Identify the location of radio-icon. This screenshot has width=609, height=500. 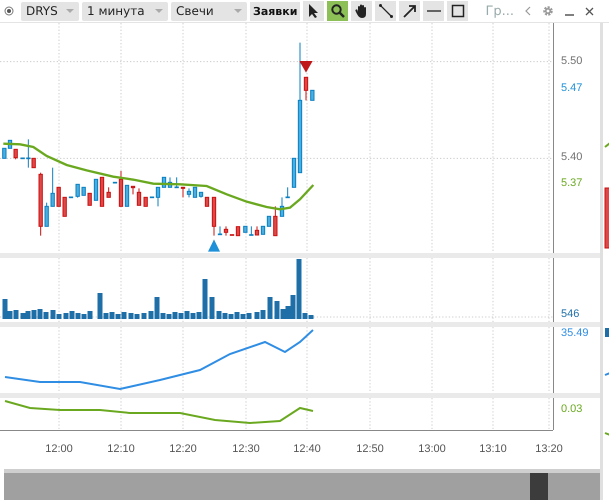
(9, 11).